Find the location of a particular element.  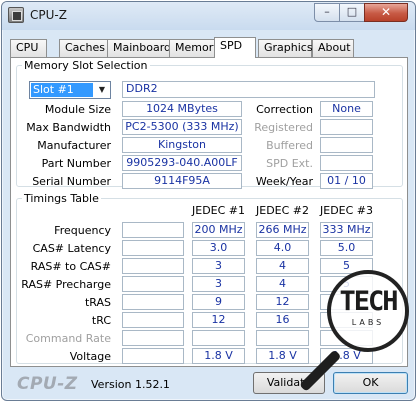

timings-row-label: Voltage is located at coordinates (90, 356).